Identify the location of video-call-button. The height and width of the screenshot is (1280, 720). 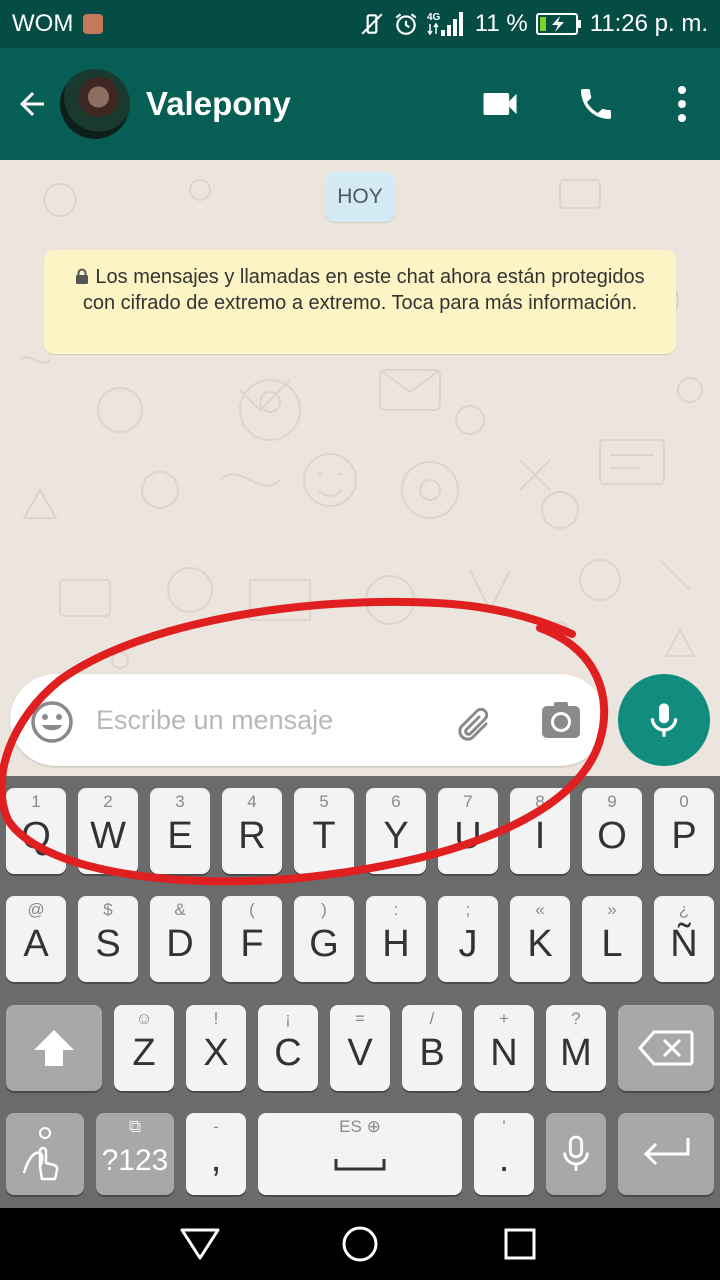
(500, 104).